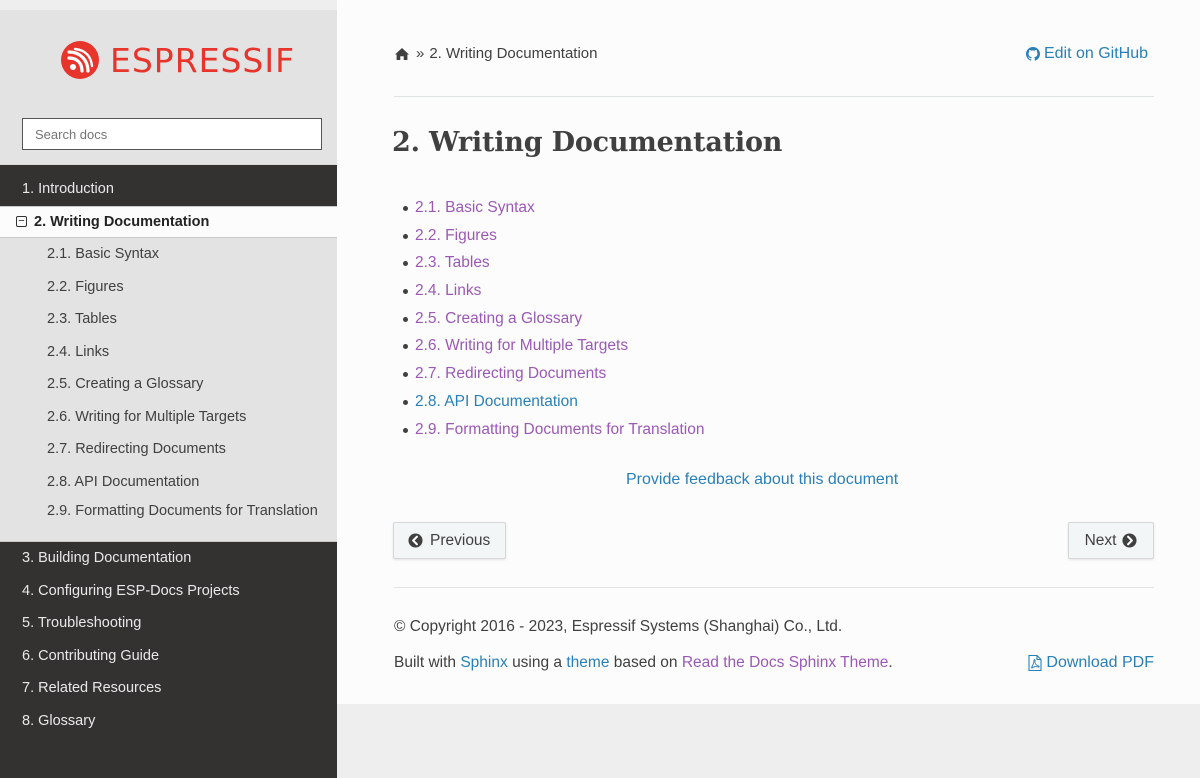  Describe the element at coordinates (1129, 540) in the screenshot. I see `arrow-circle-right-icon` at that location.